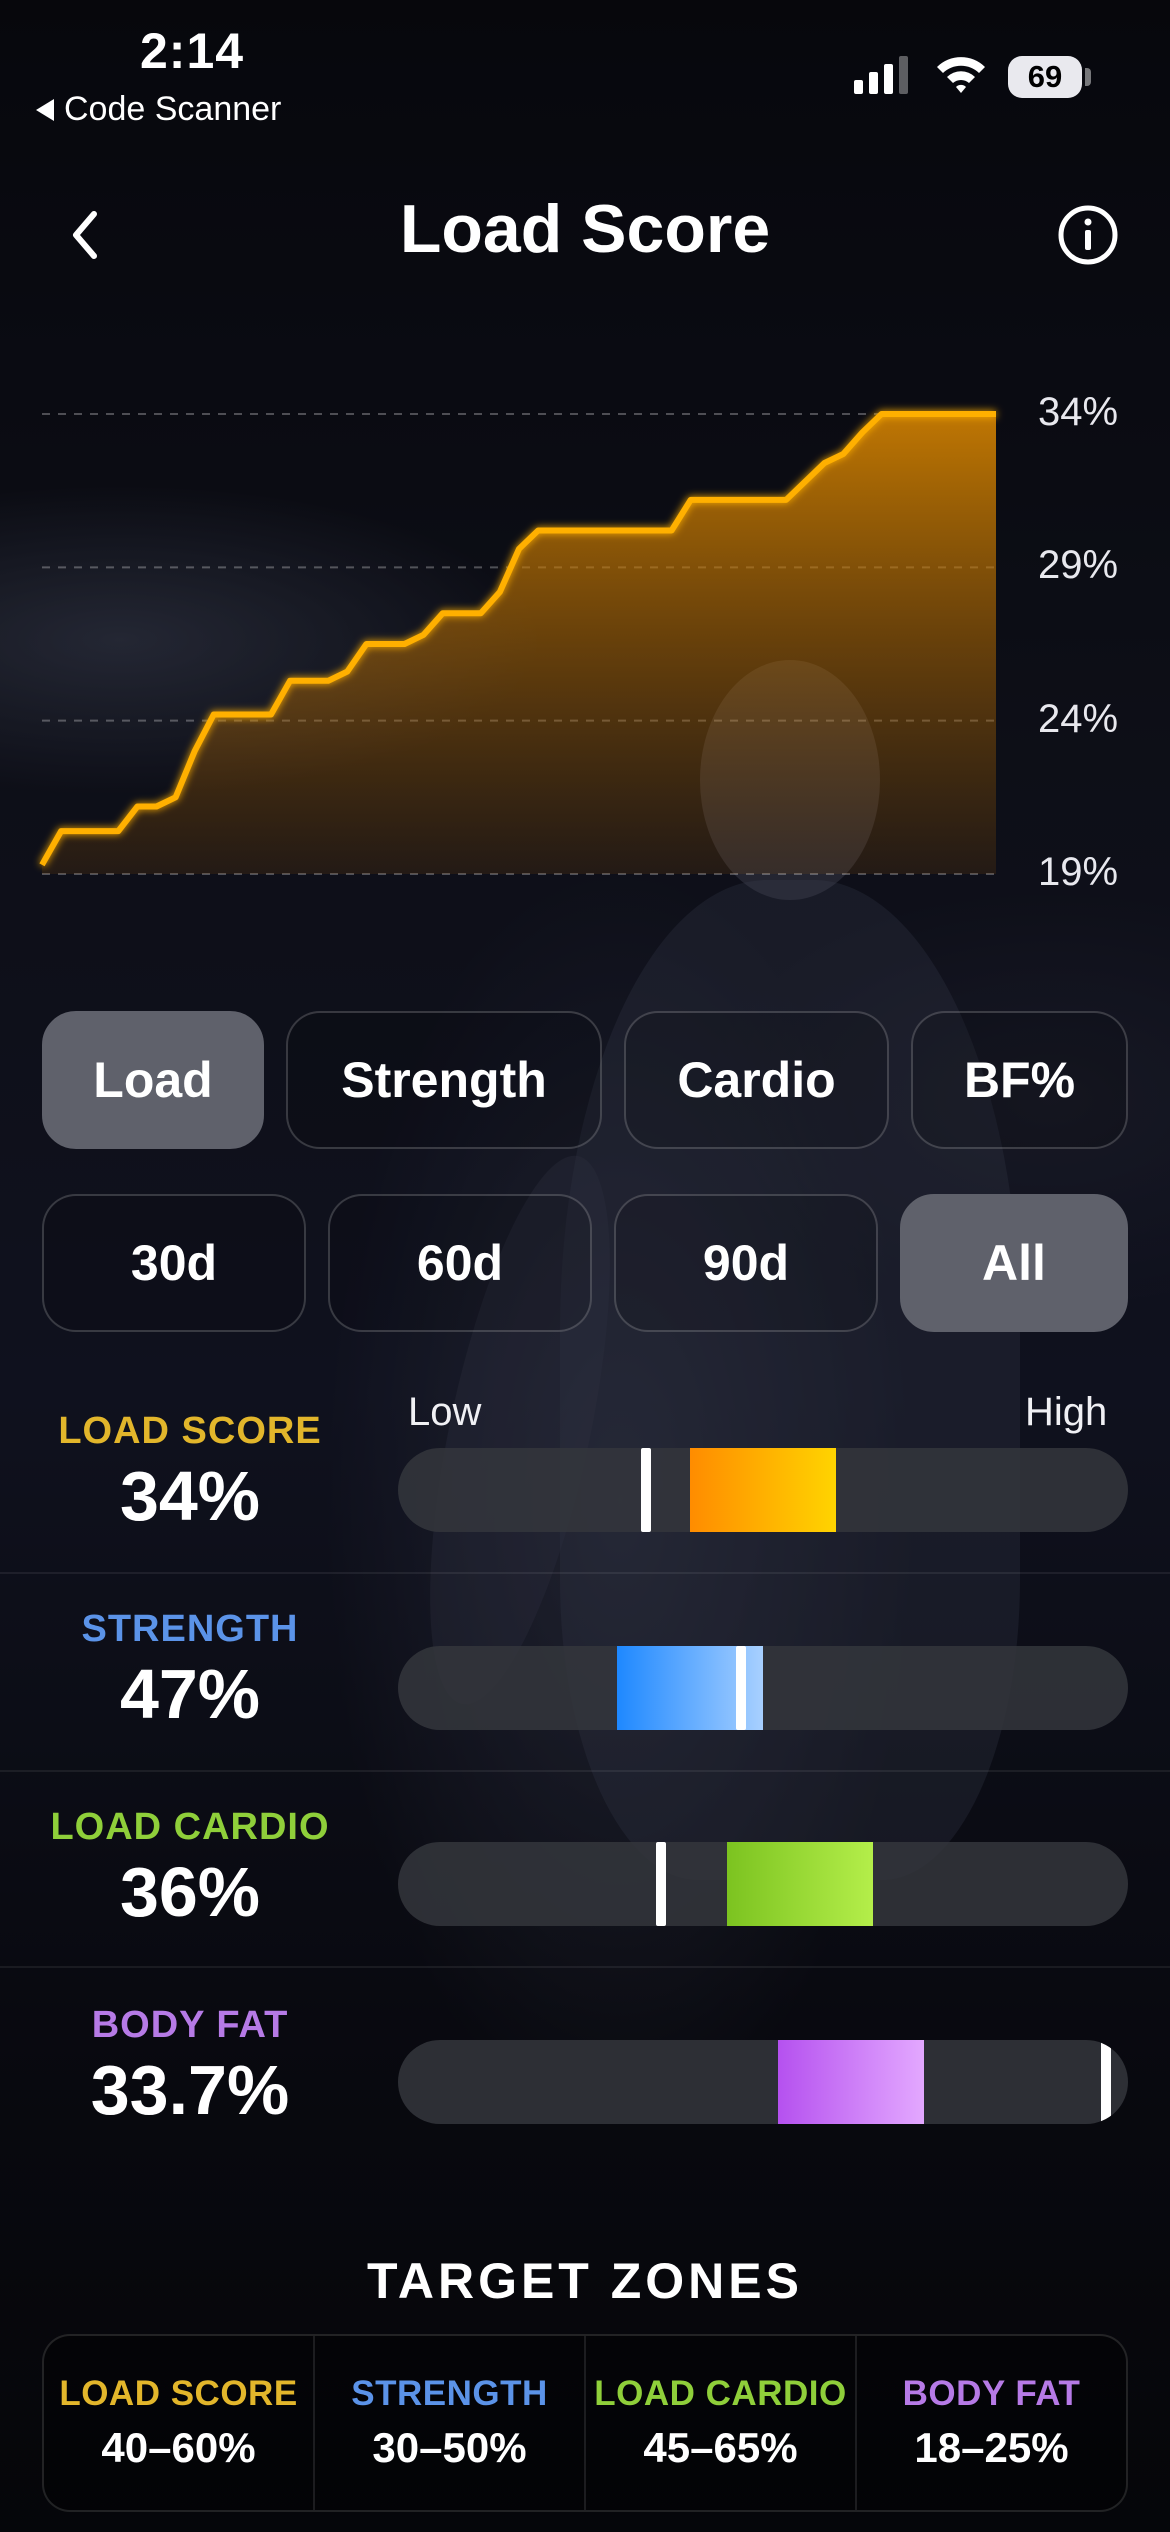  I want to click on metric-value-load-cardio: 36%, so click(190, 1892).